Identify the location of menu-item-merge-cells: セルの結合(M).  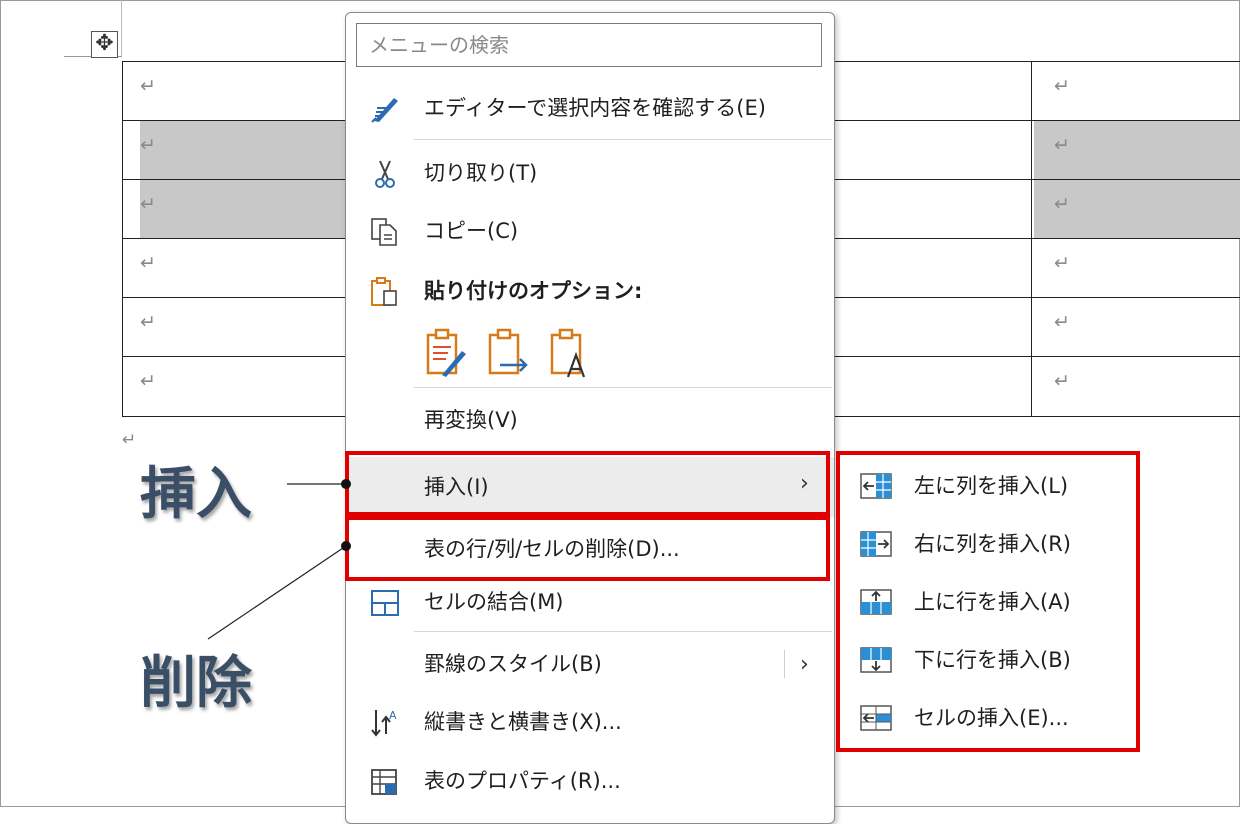
(590, 602).